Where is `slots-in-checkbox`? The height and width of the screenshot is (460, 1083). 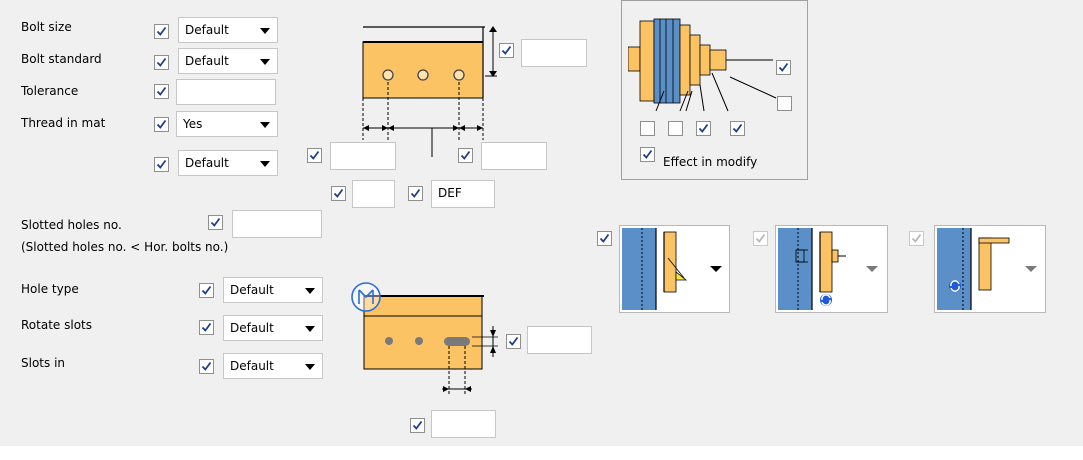 slots-in-checkbox is located at coordinates (206, 366).